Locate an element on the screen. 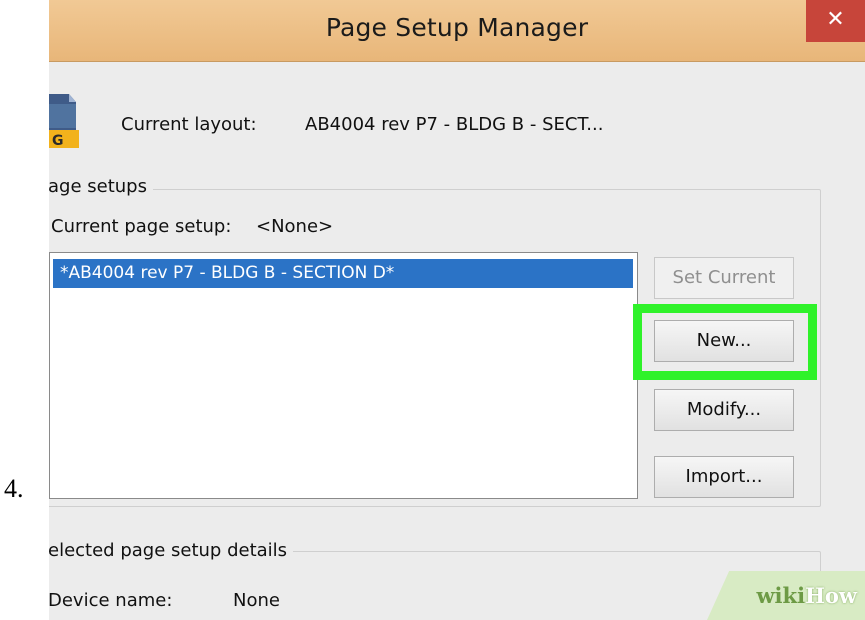  current-layout-label: Current layout: is located at coordinates (189, 124).